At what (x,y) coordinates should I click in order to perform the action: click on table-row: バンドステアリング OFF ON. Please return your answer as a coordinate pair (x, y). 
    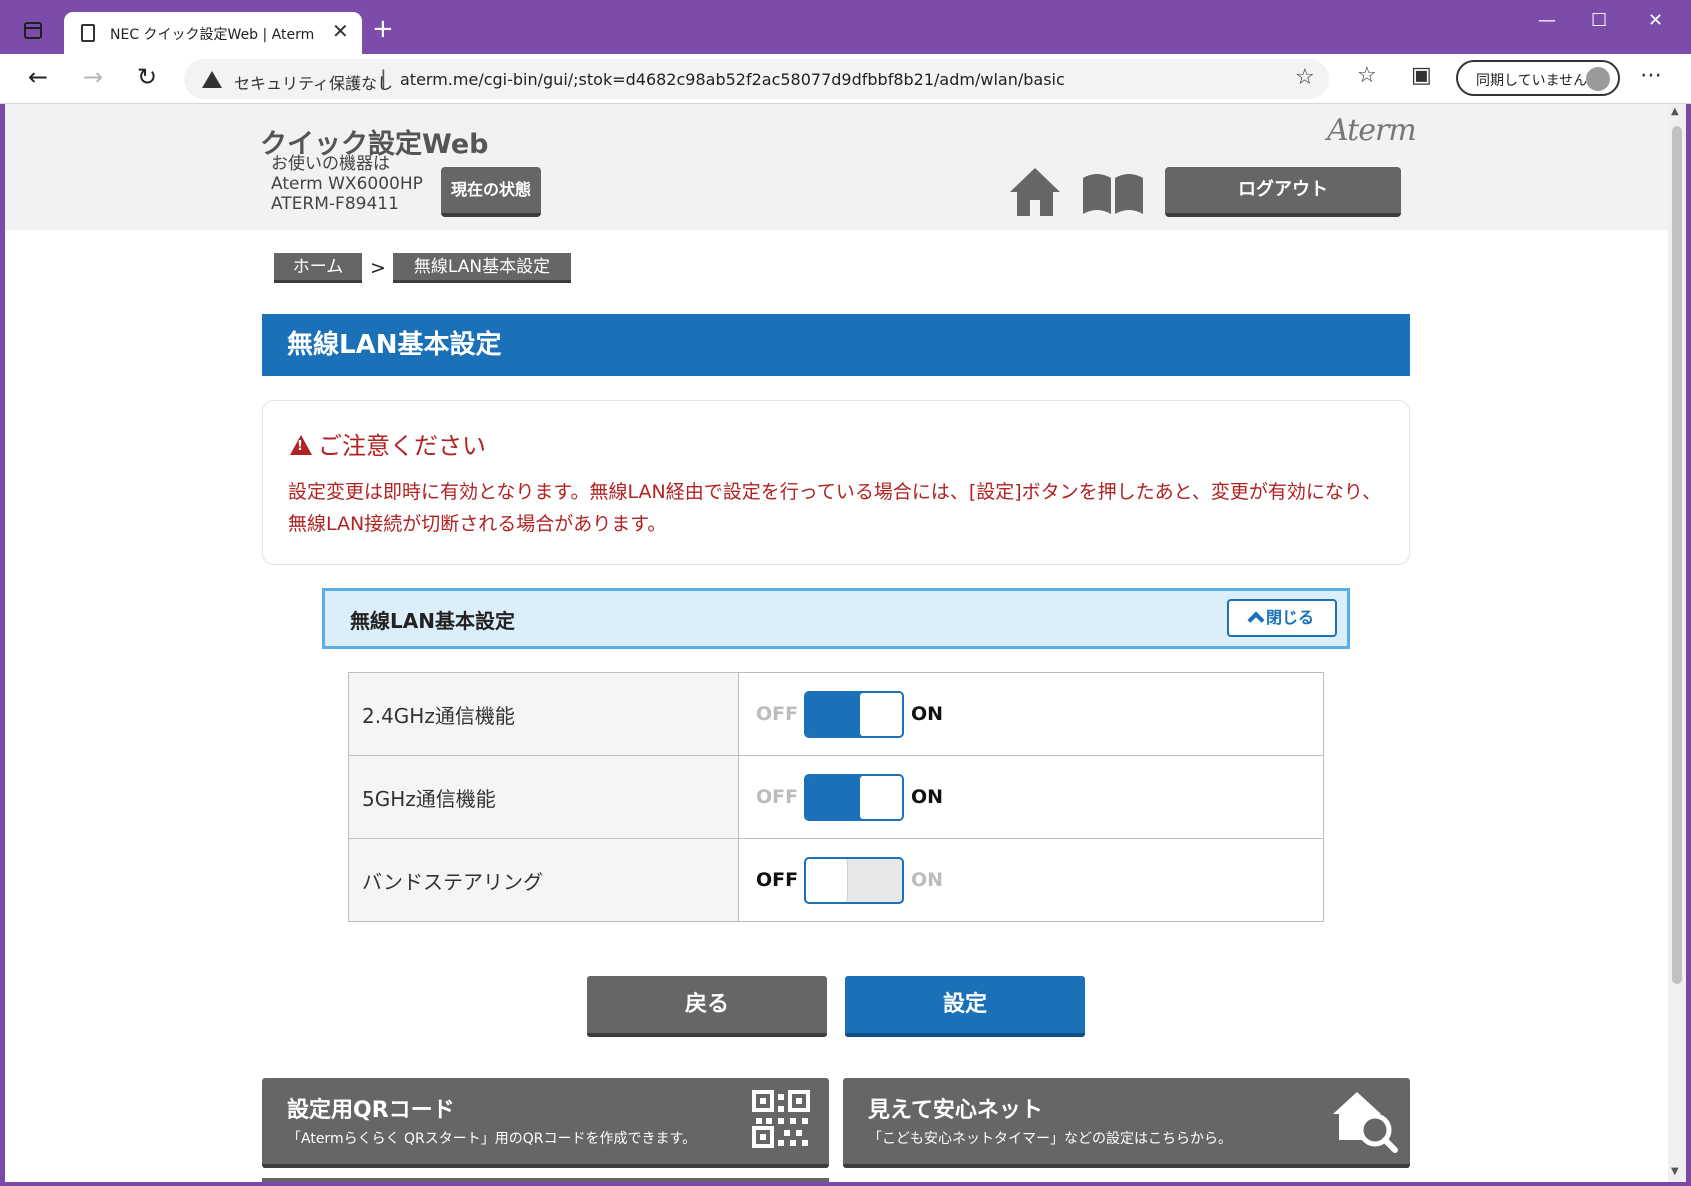
    Looking at the image, I should click on (836, 880).